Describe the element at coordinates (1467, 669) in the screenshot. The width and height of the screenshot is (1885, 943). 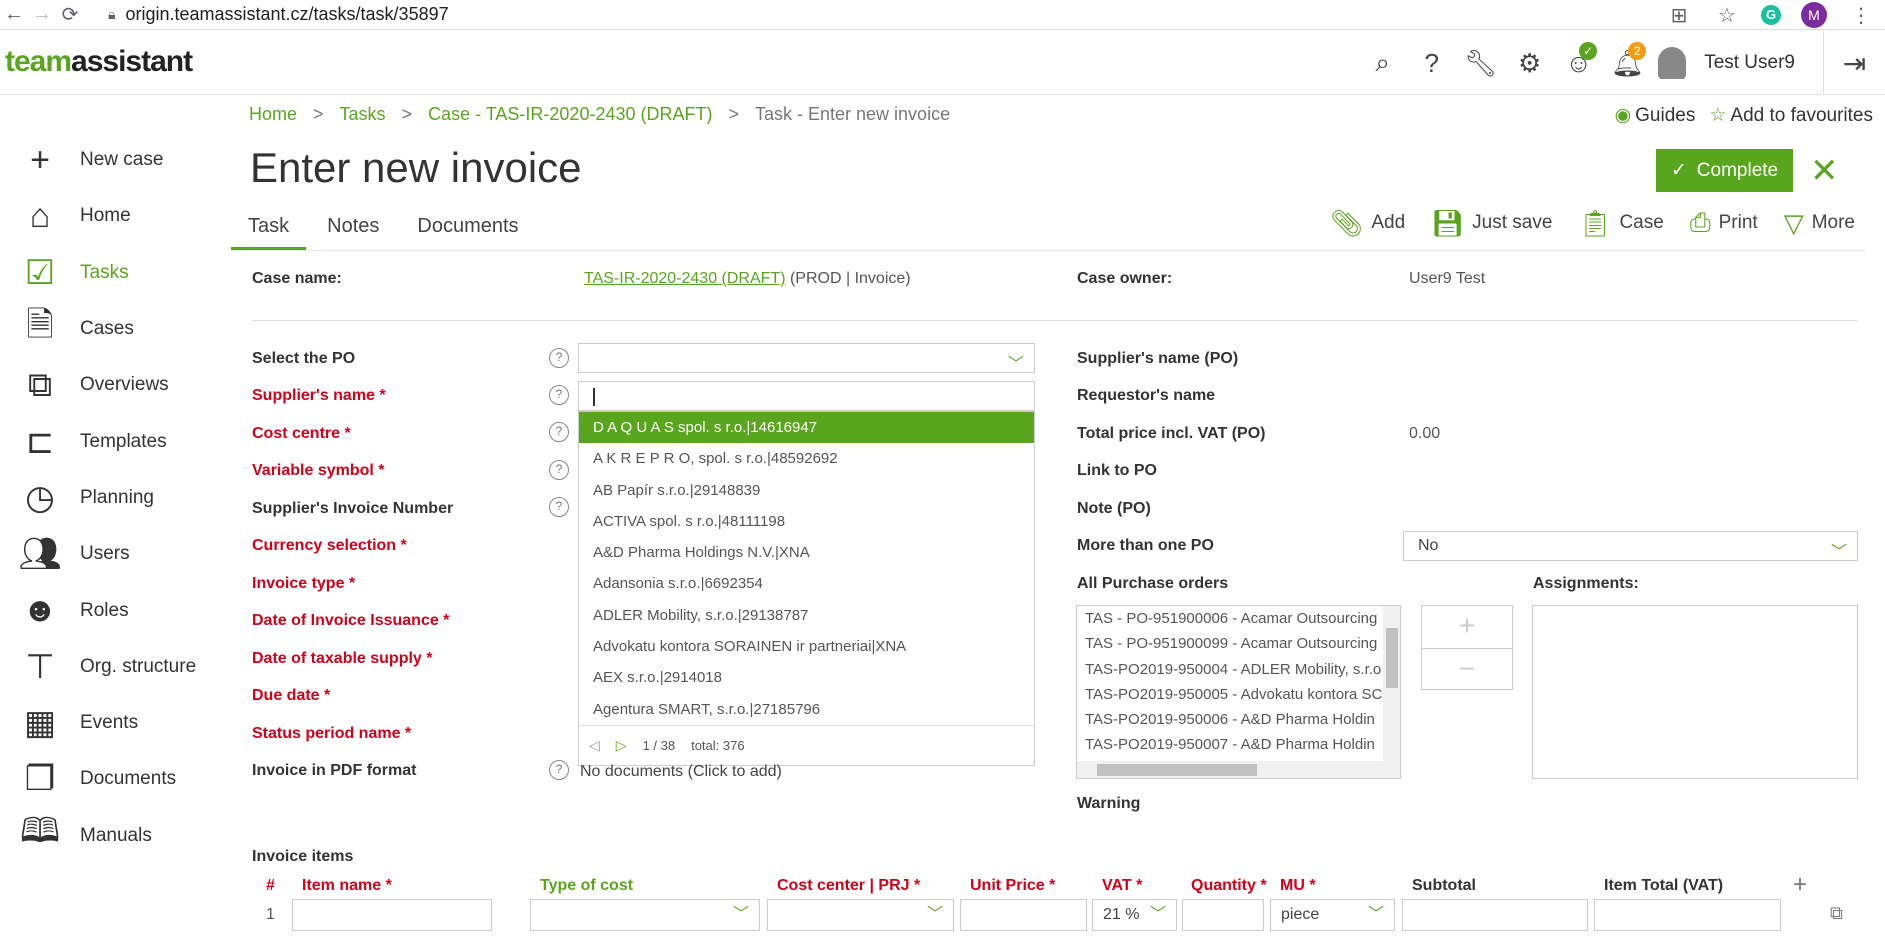
I see `assign-remove-button: −` at that location.